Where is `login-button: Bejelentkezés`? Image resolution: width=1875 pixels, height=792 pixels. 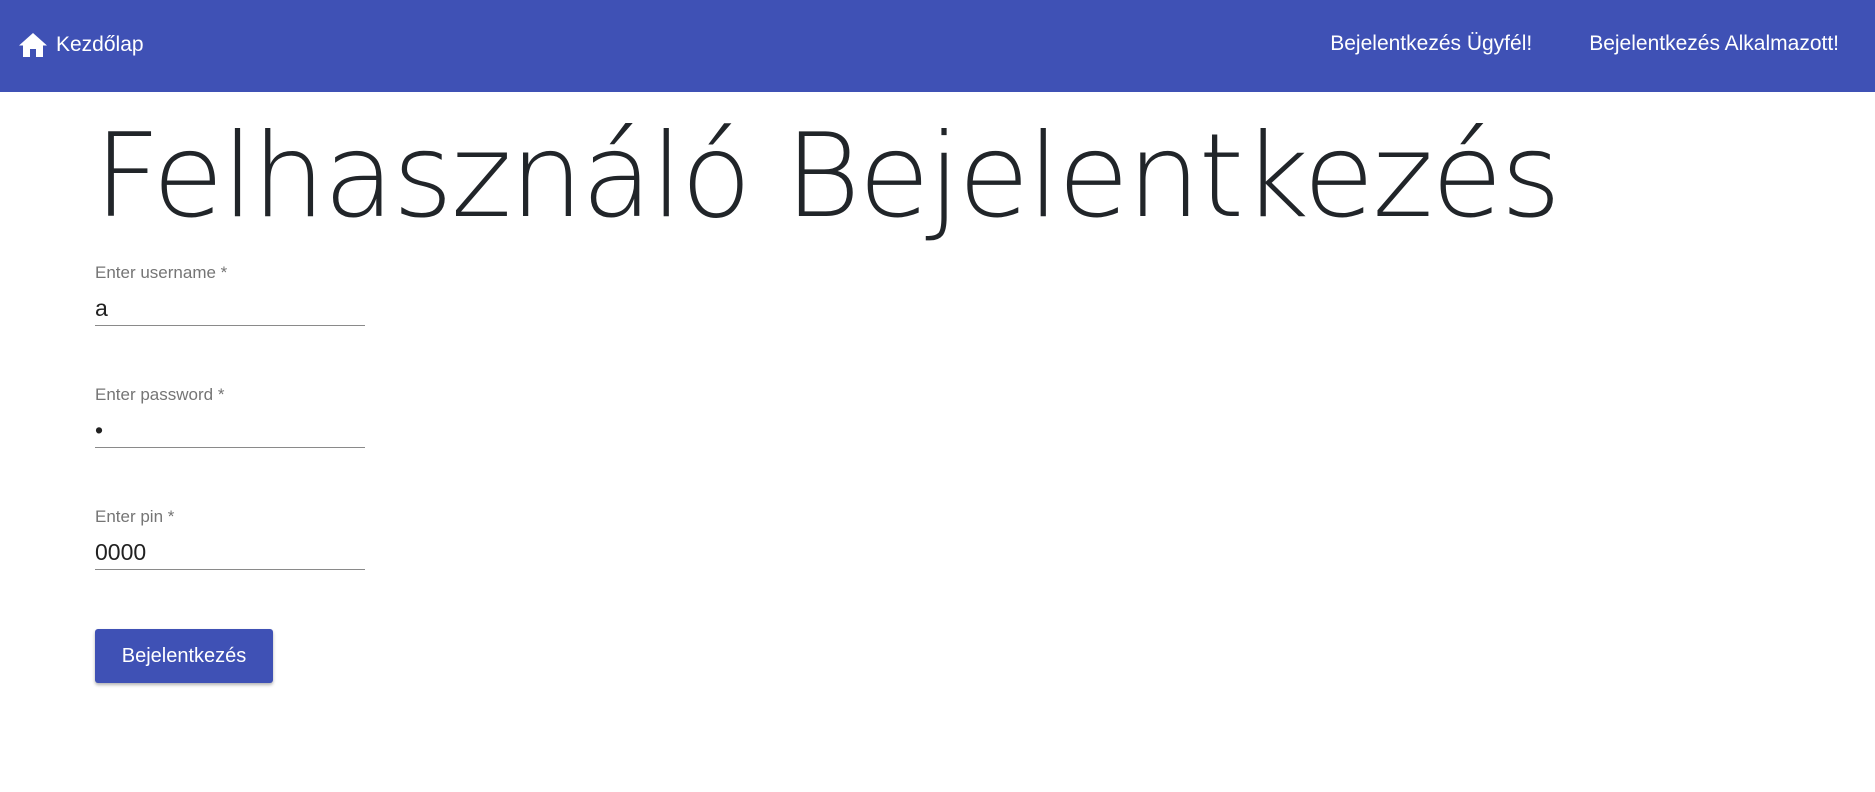
login-button: Bejelentkezés is located at coordinates (184, 656).